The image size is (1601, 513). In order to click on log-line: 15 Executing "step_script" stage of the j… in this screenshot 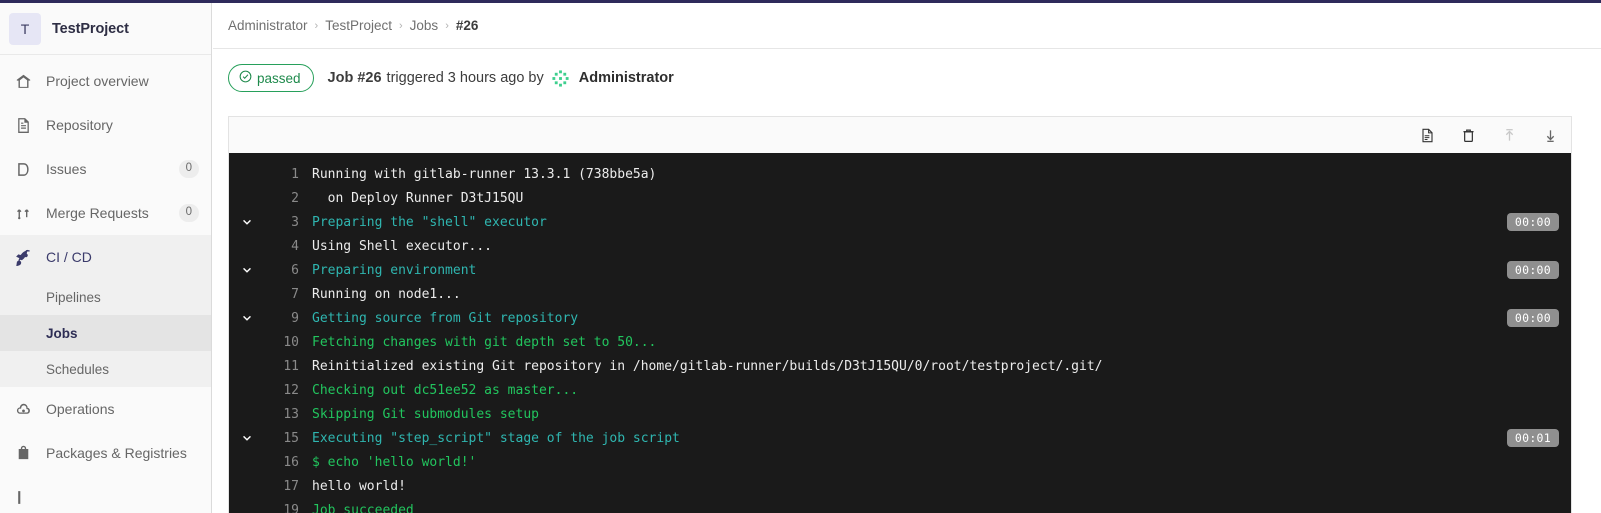, I will do `click(900, 438)`.